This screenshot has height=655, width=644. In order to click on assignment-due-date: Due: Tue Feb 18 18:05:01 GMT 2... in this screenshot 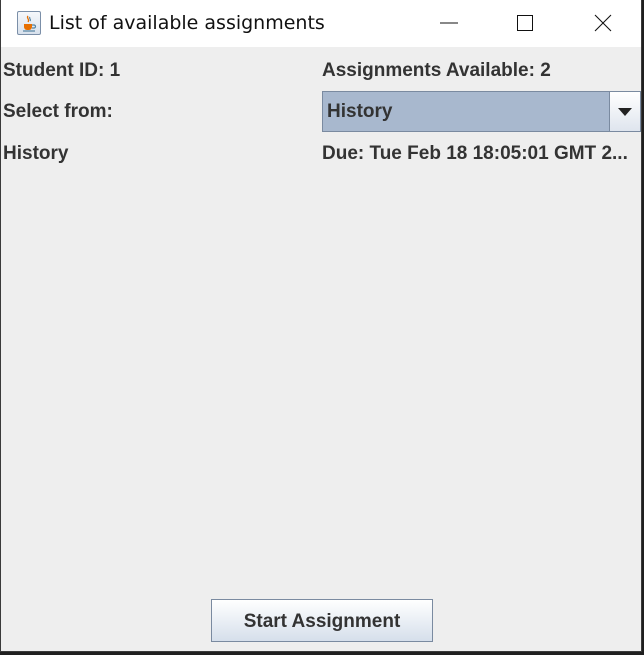, I will do `click(475, 153)`.